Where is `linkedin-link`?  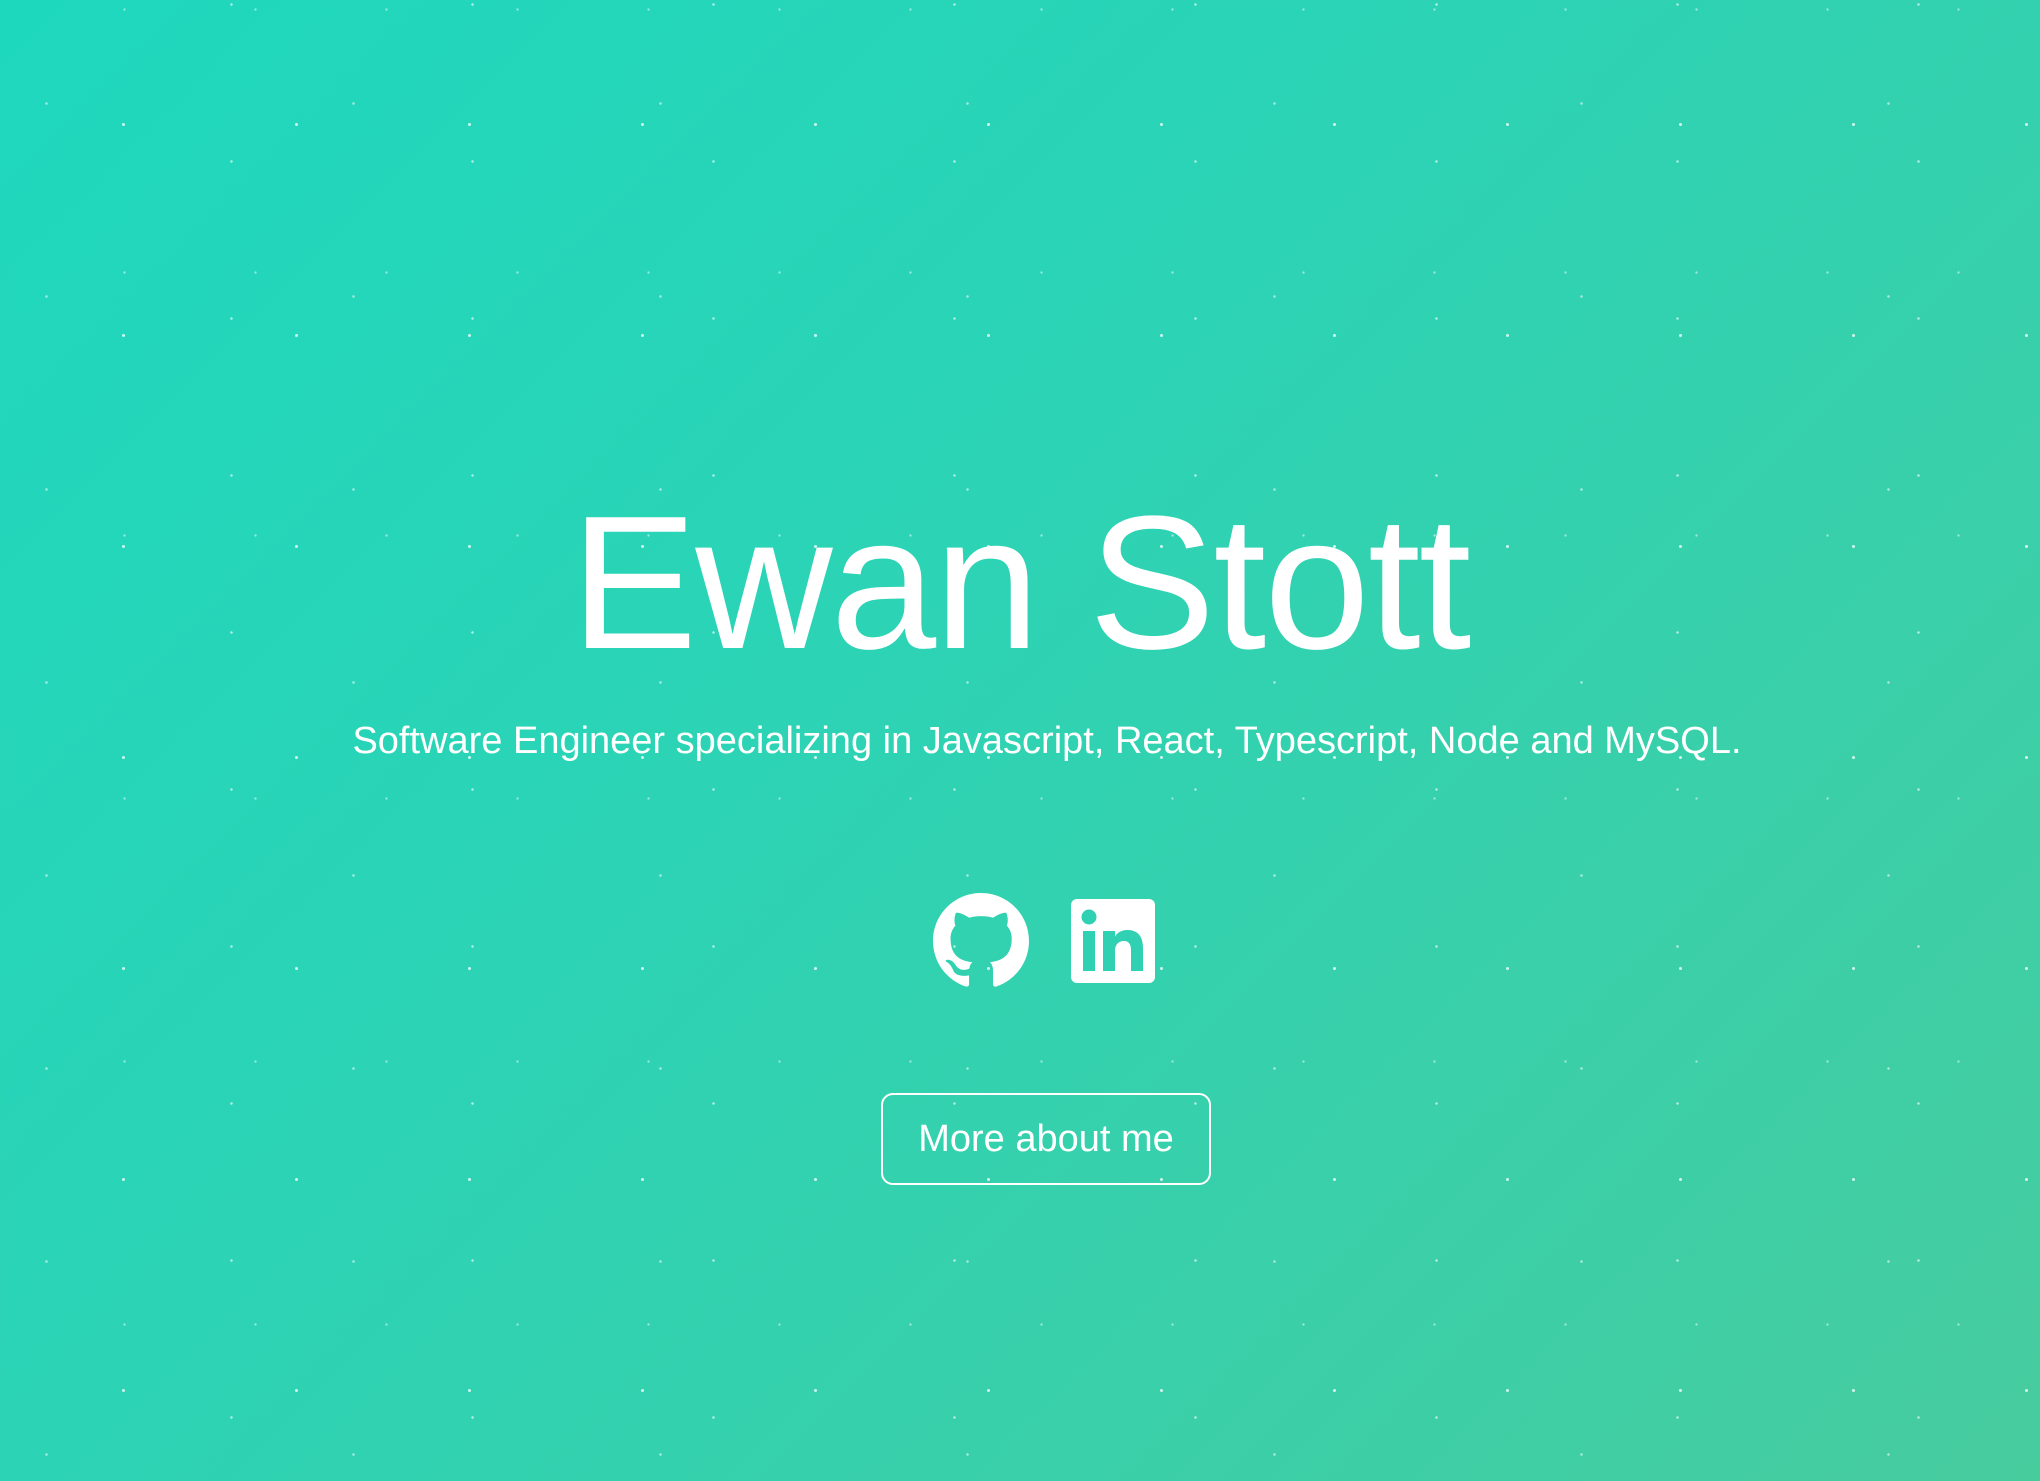
linkedin-link is located at coordinates (1113, 941).